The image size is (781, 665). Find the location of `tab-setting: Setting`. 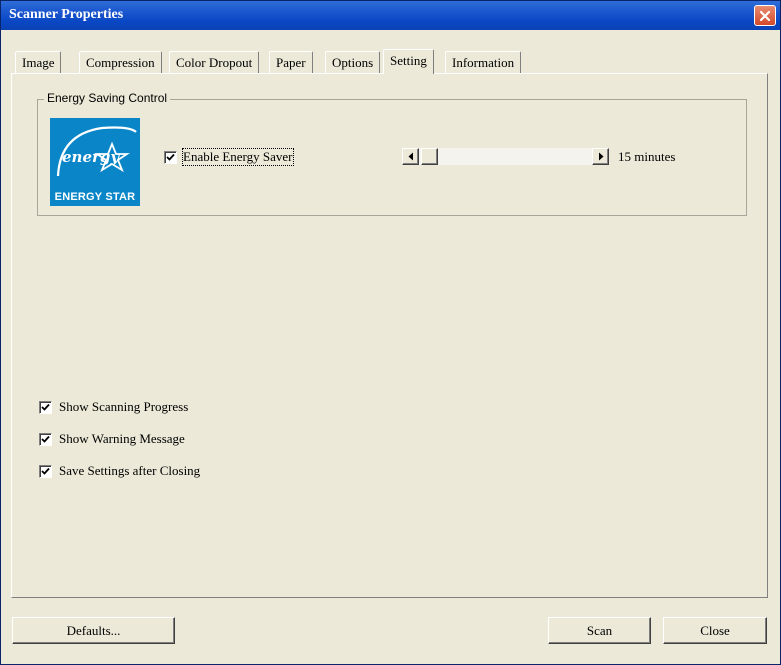

tab-setting: Setting is located at coordinates (408, 61).